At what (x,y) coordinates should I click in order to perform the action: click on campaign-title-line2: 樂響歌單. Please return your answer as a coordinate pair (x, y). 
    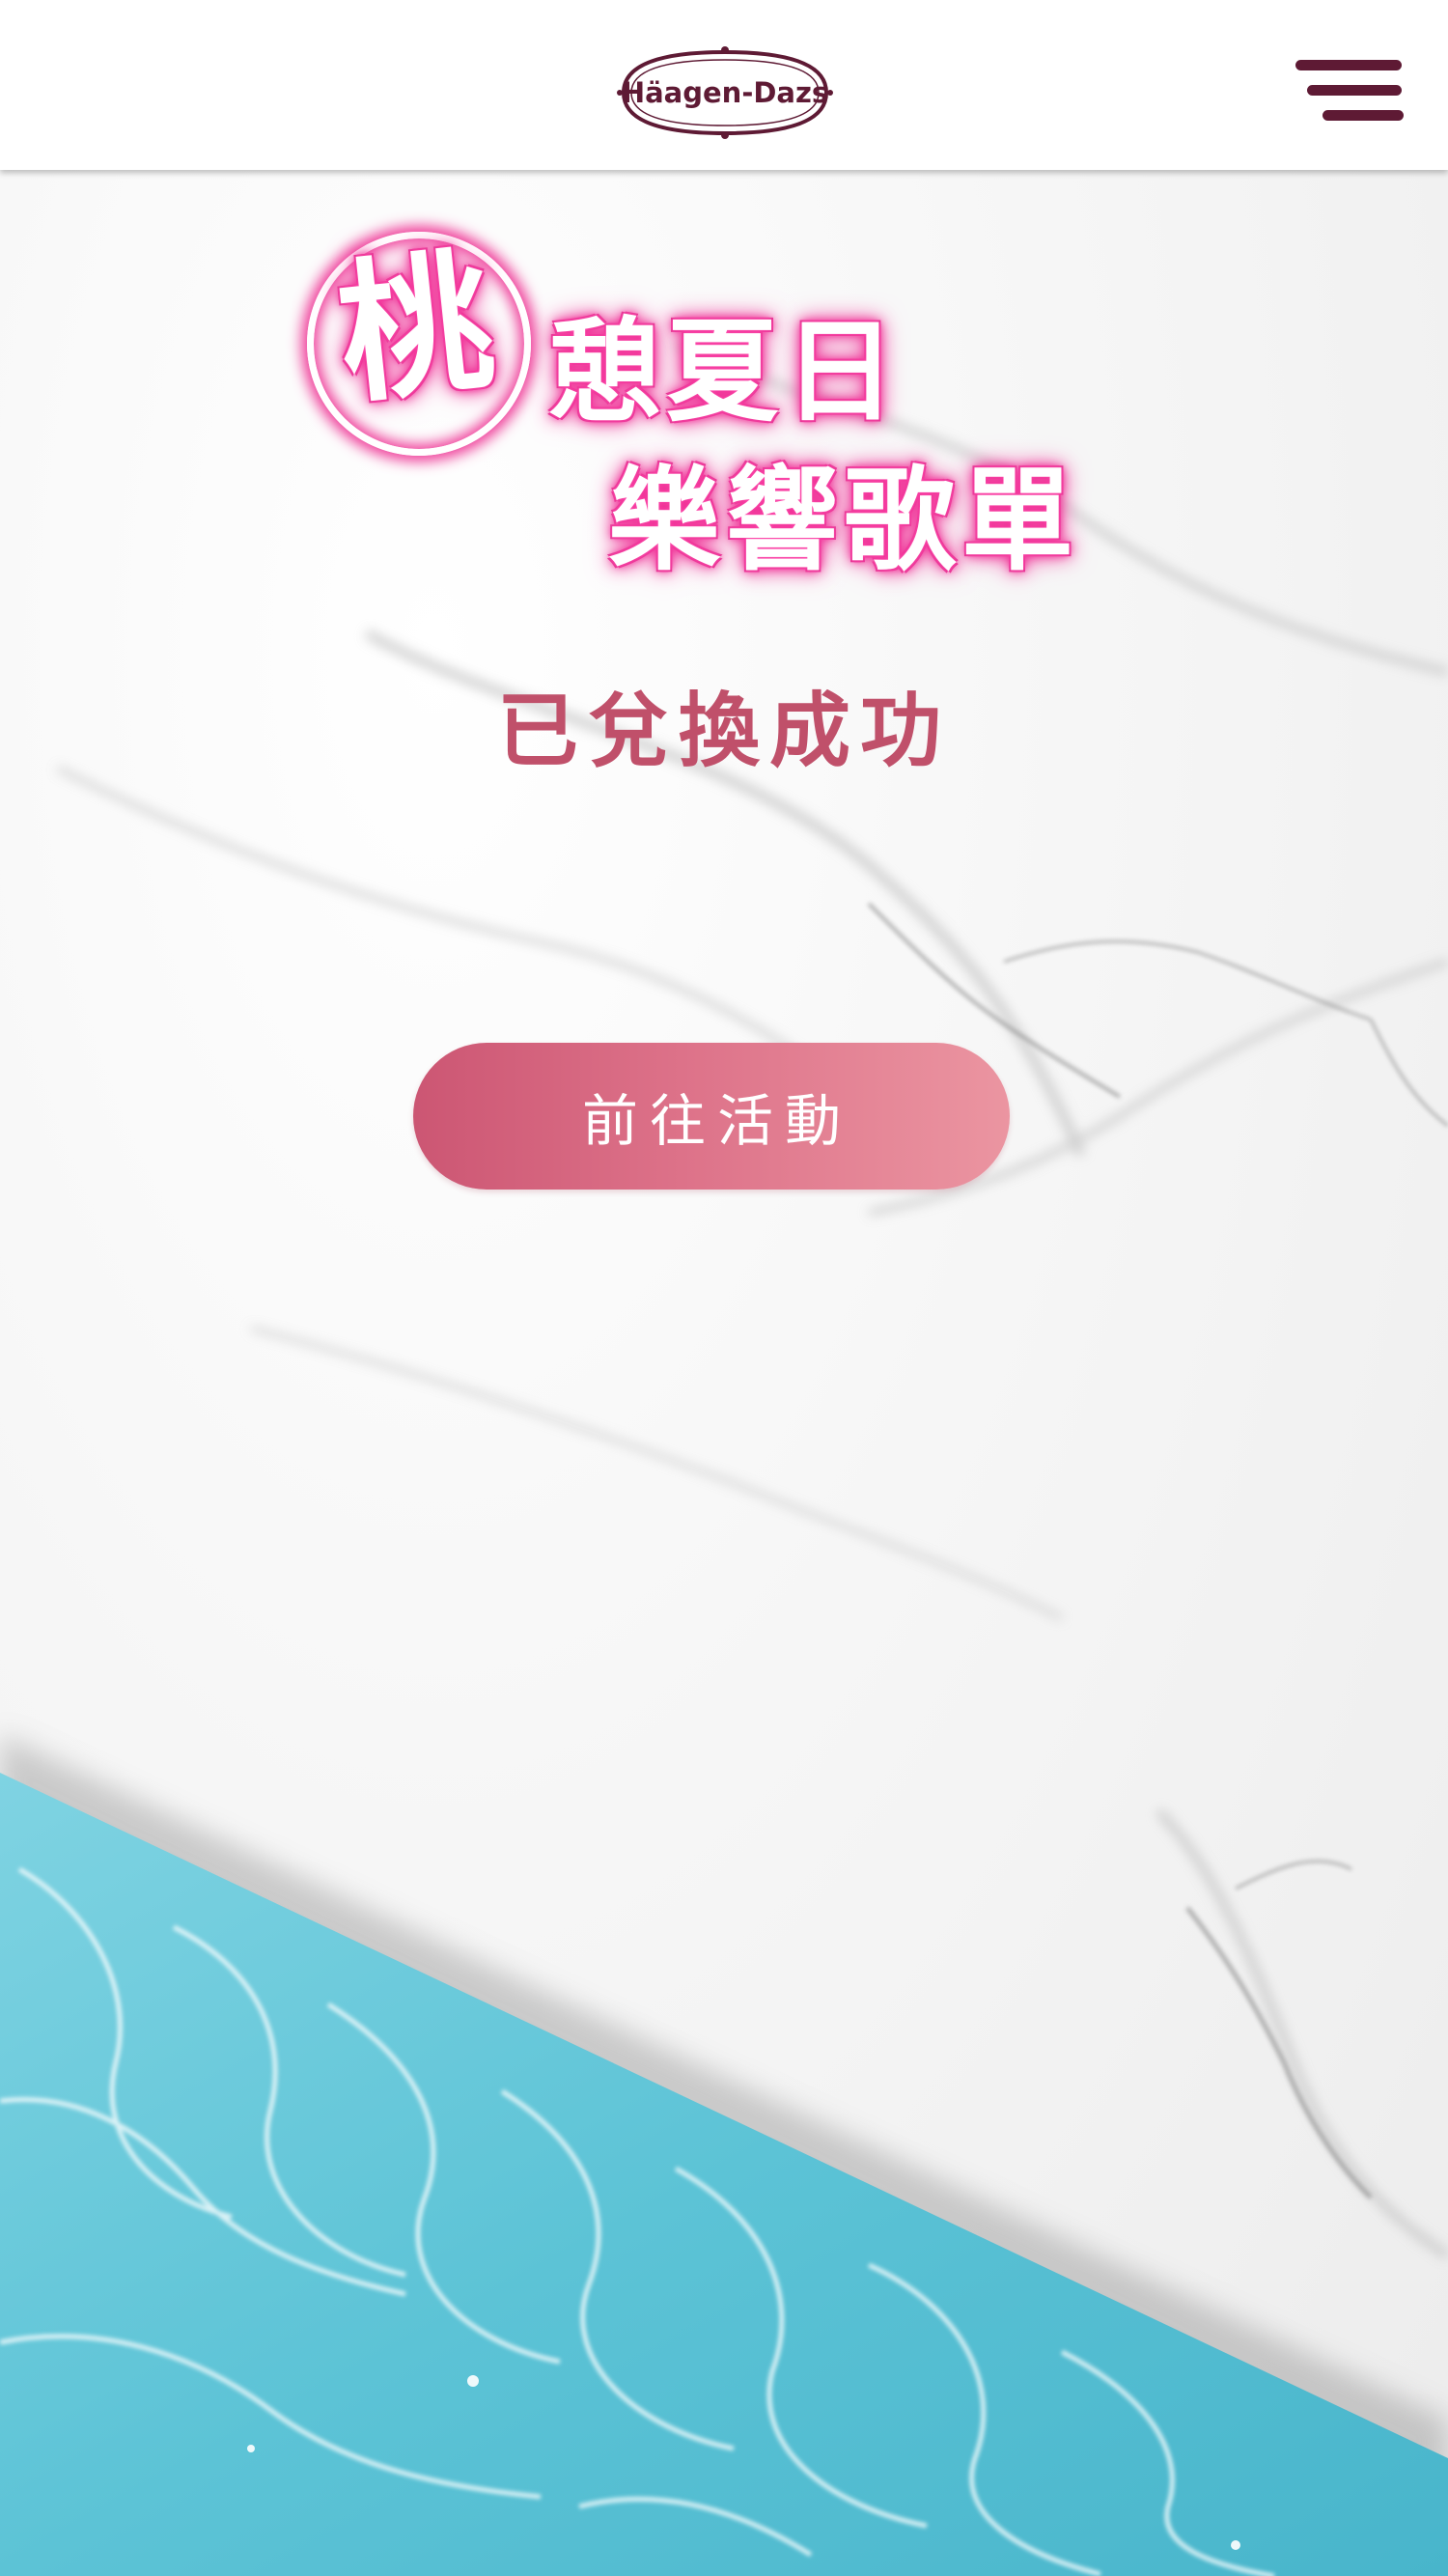
    Looking at the image, I should click on (843, 521).